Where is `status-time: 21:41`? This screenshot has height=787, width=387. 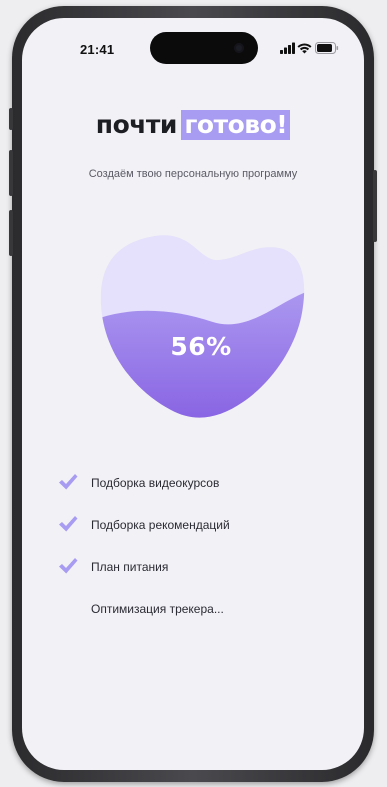
status-time: 21:41 is located at coordinates (97, 49).